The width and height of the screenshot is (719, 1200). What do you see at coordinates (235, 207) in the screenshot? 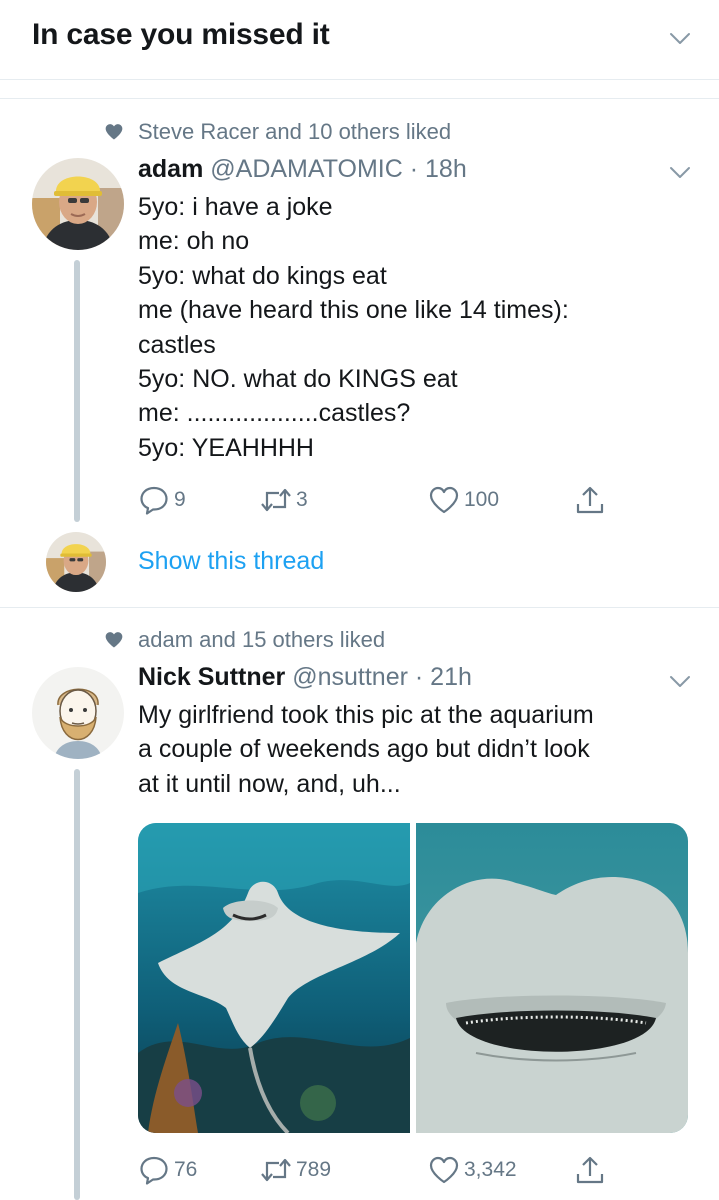
I see `tweet-line: 5yo: i have a joke` at bounding box center [235, 207].